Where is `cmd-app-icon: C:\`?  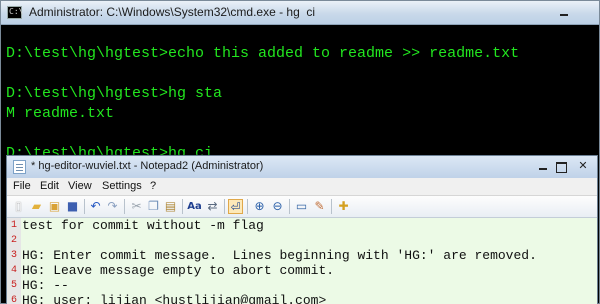
cmd-app-icon: C:\ is located at coordinates (15, 12).